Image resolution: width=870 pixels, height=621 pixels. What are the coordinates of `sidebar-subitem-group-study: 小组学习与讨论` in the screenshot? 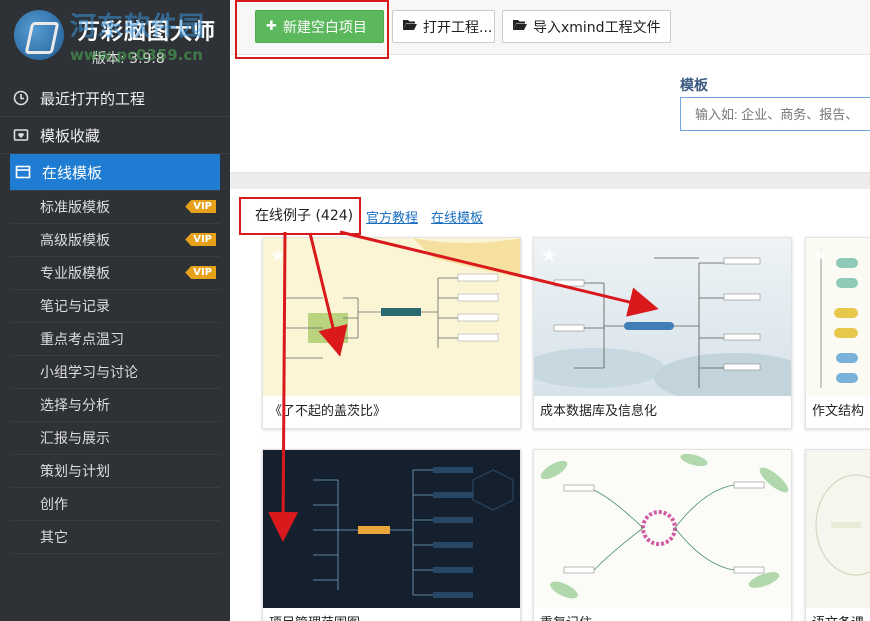 It's located at (115, 372).